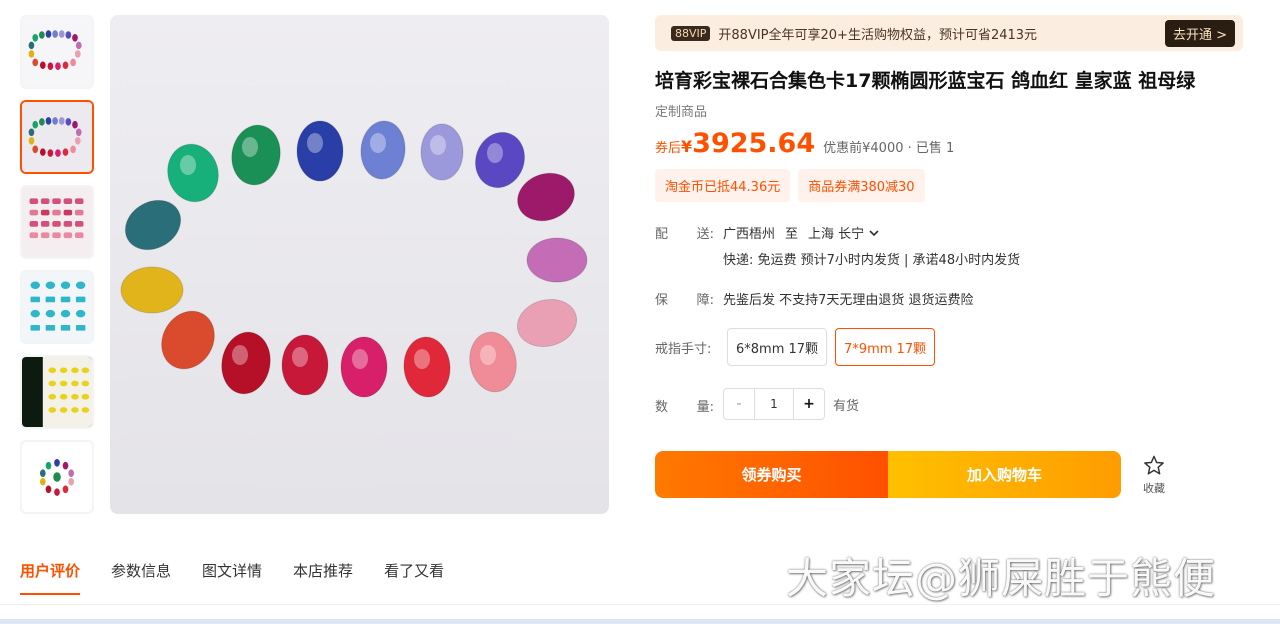 The height and width of the screenshot is (624, 1280). What do you see at coordinates (323, 577) in the screenshot?
I see `tab-store-recommend: 本店推荐` at bounding box center [323, 577].